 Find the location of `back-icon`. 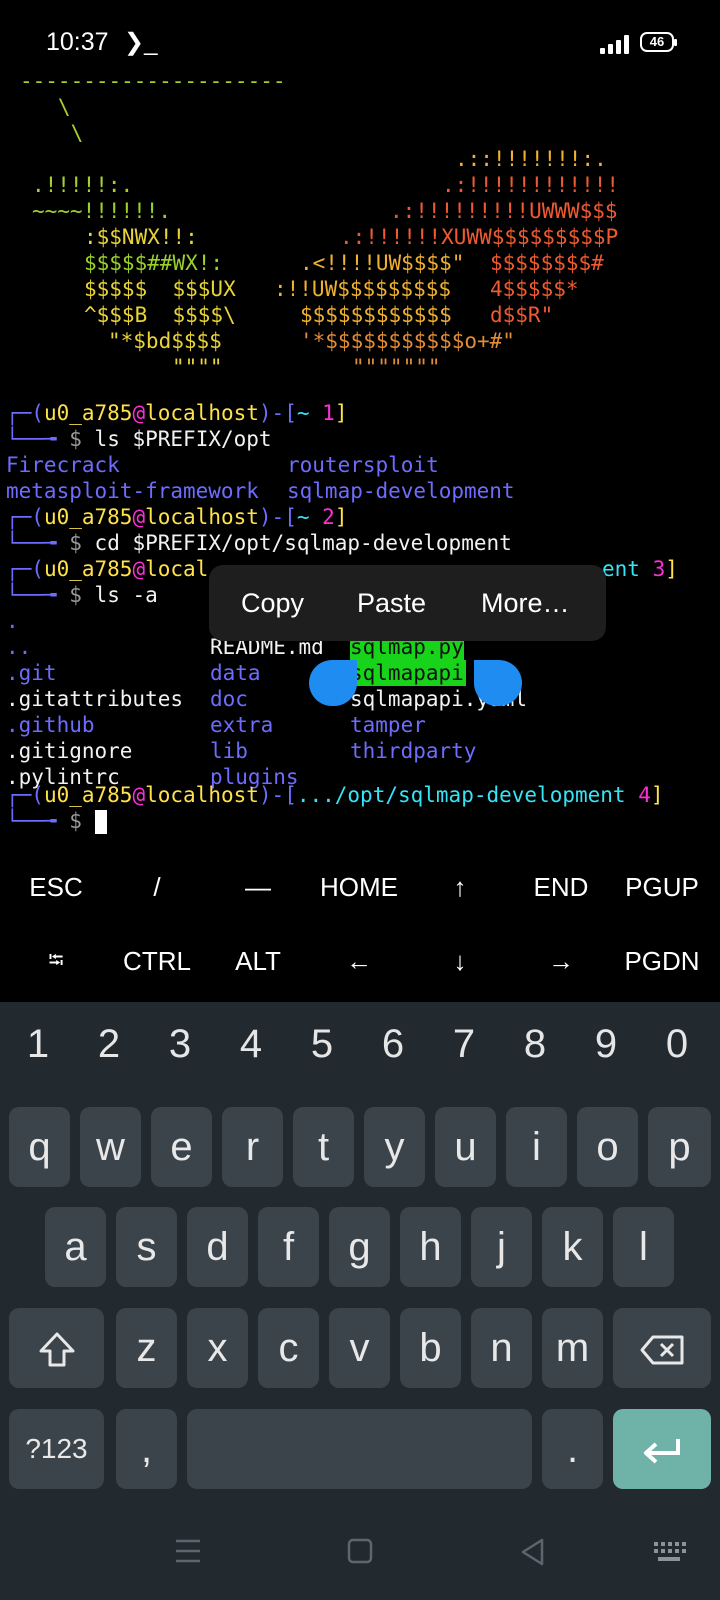

back-icon is located at coordinates (533, 1552).